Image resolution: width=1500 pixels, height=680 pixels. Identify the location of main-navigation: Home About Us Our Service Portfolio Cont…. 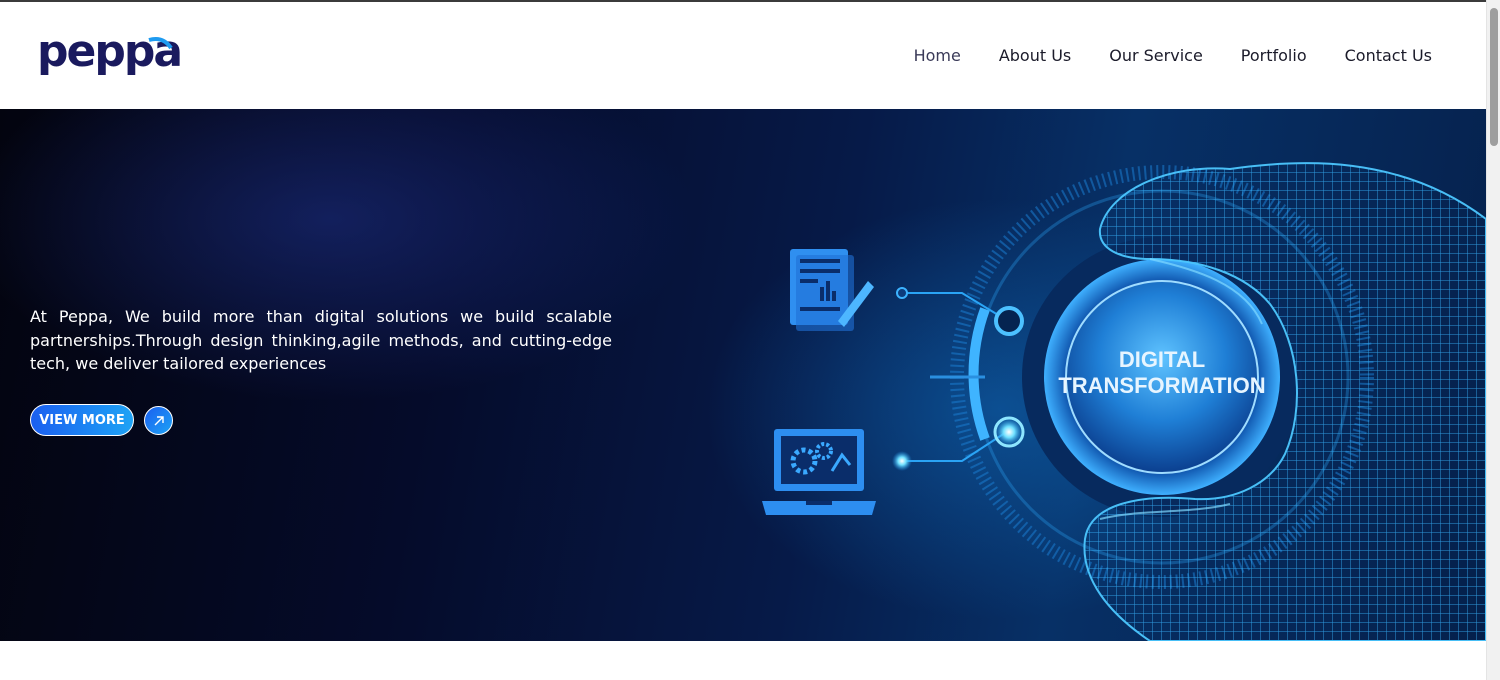
(1154, 56).